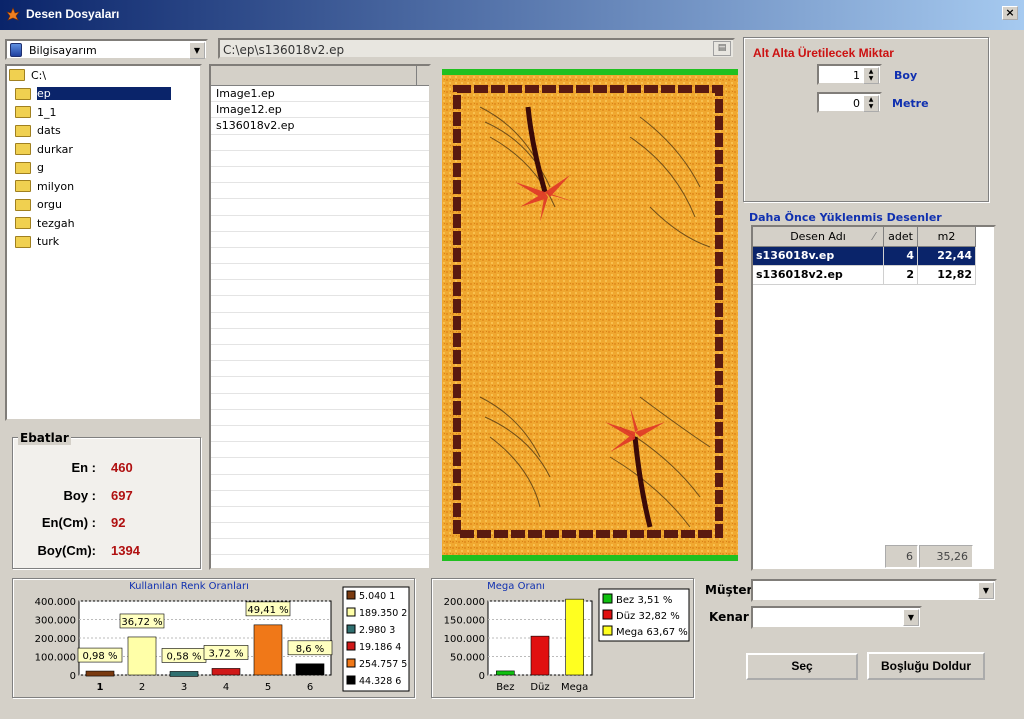  What do you see at coordinates (103, 205) in the screenshot?
I see `tree-item: orgu` at bounding box center [103, 205].